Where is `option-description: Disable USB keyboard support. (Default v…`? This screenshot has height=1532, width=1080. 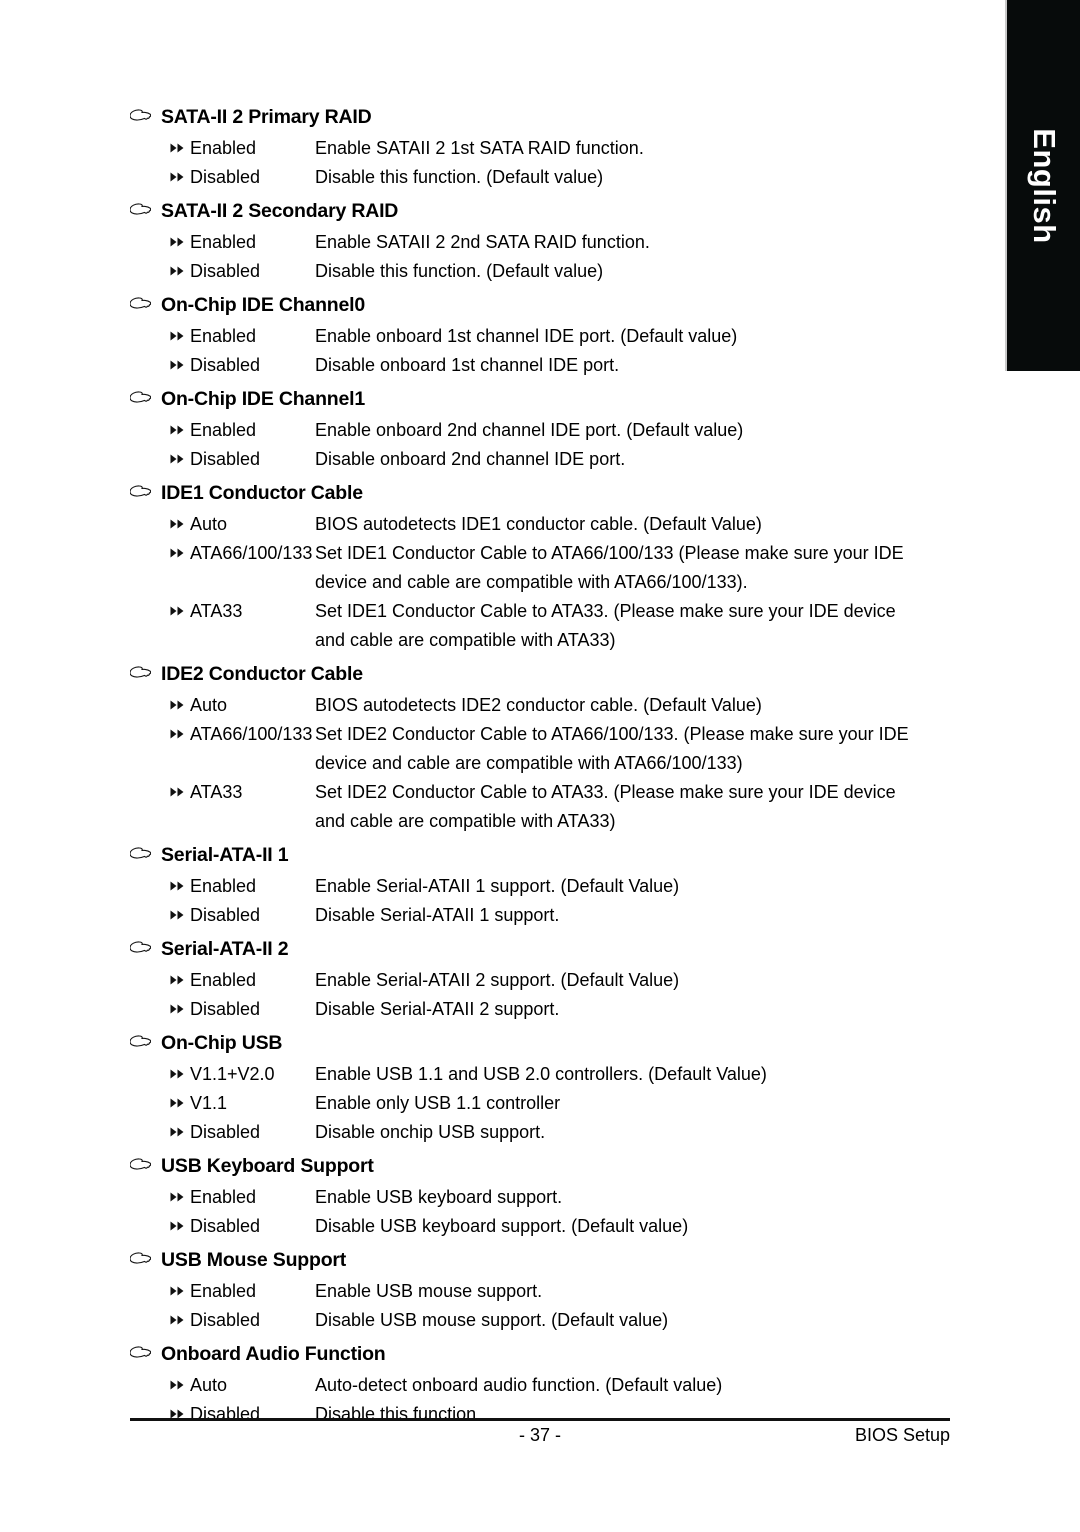 option-description: Disable USB keyboard support. (Default v… is located at coordinates (622, 1226).